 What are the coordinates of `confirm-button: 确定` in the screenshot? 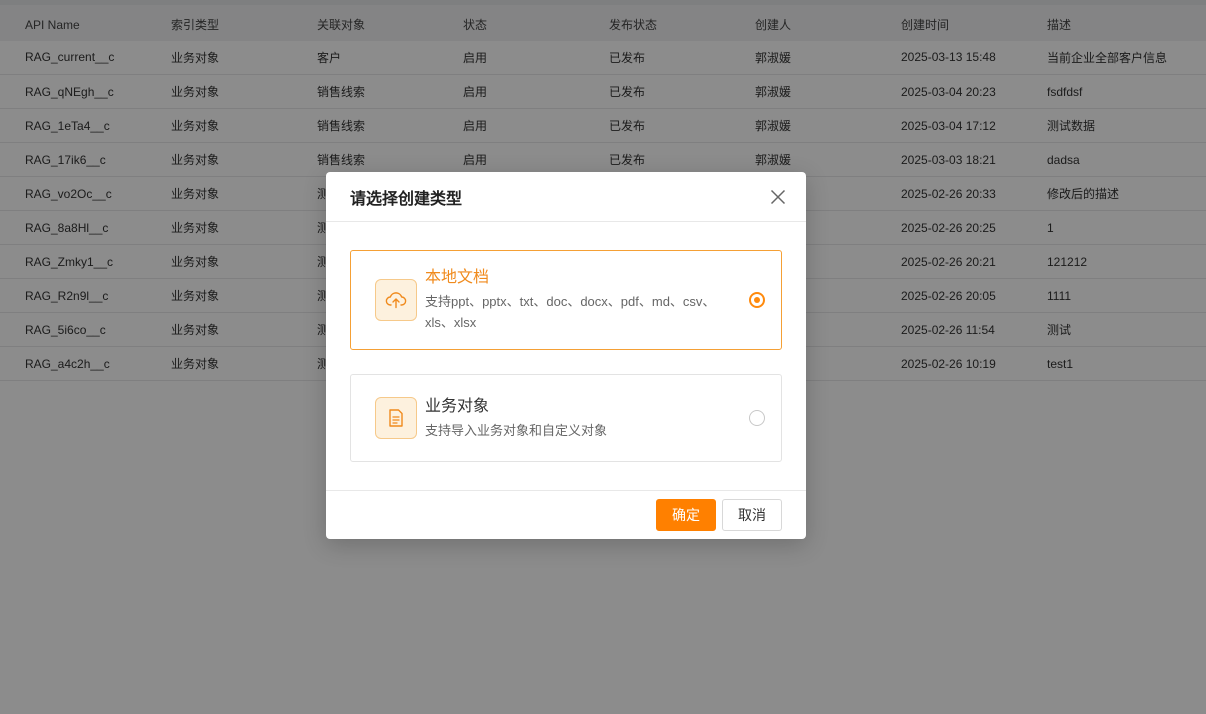 It's located at (686, 515).